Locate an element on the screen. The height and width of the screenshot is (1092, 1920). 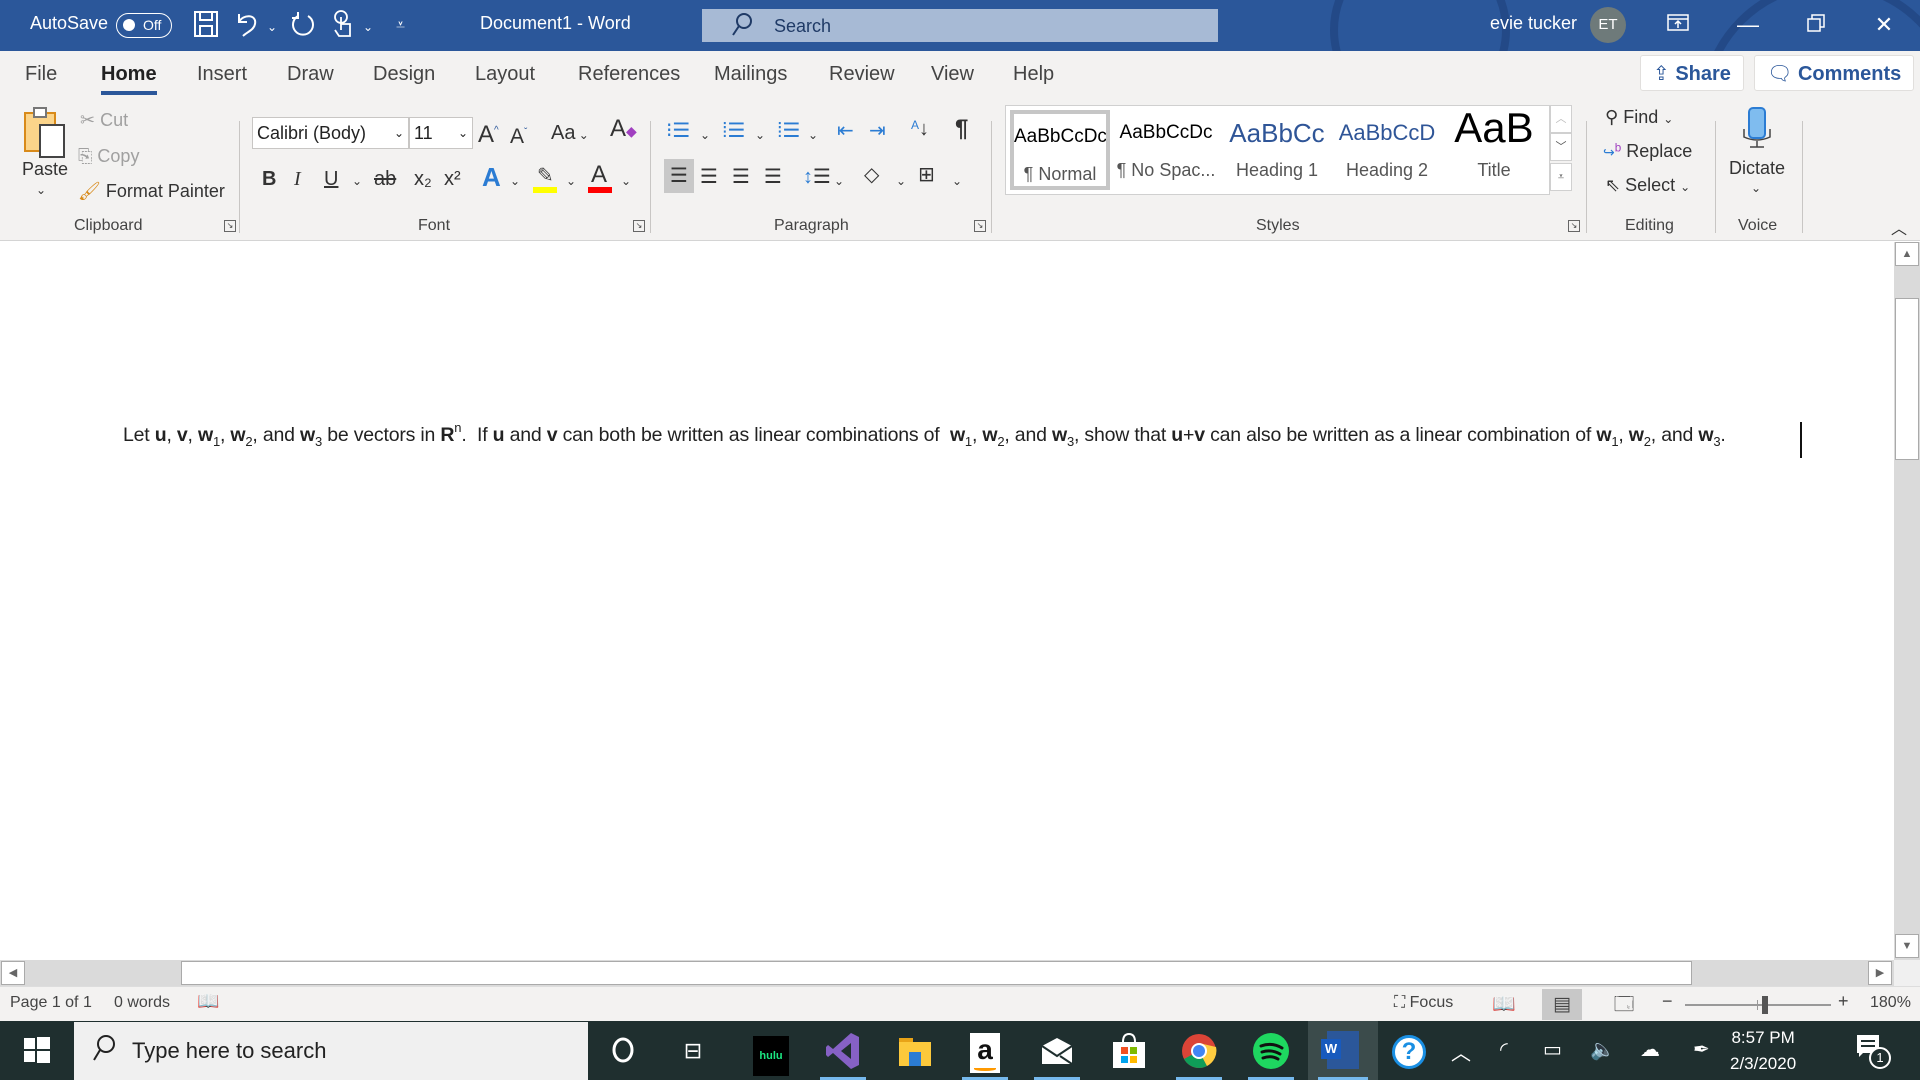
multilevel-dropdown-chevron-icon: ⌄ is located at coordinates (813, 135).